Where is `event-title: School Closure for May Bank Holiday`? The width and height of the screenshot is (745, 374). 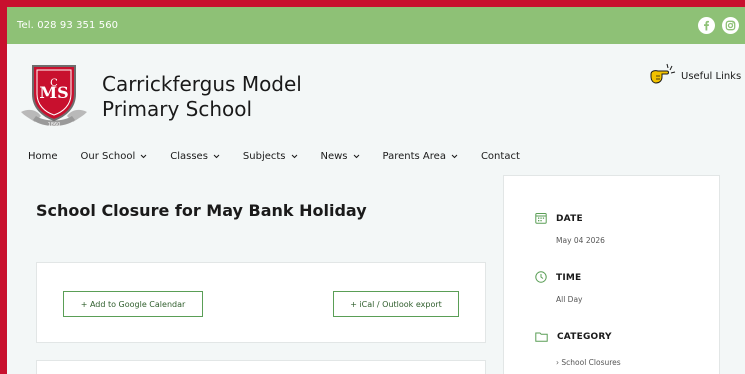
event-title: School Closure for May Bank Holiday is located at coordinates (201, 210).